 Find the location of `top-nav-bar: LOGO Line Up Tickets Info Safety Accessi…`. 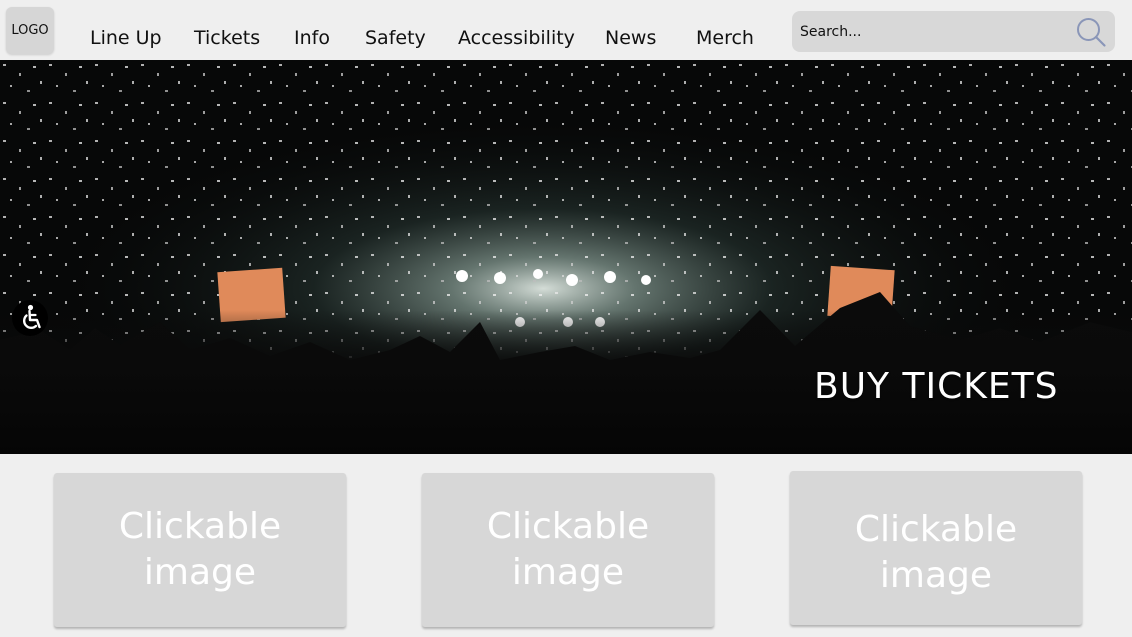

top-nav-bar: LOGO Line Up Tickets Info Safety Accessi… is located at coordinates (566, 30).